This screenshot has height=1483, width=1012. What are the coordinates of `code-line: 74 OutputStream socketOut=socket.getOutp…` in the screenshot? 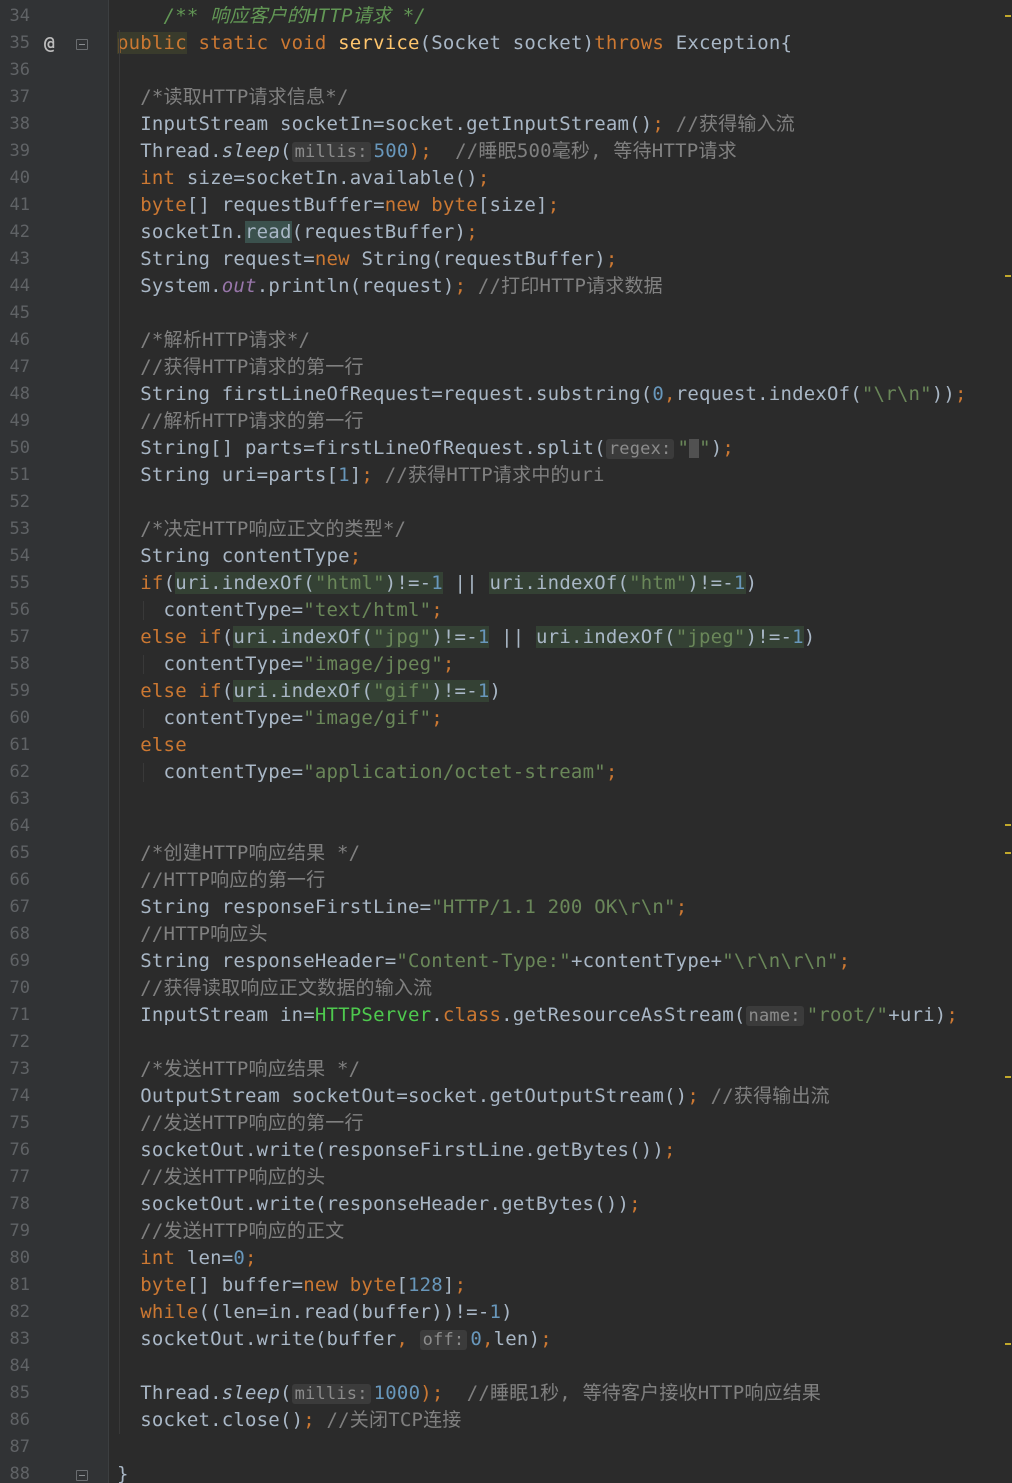 It's located at (506, 1096).